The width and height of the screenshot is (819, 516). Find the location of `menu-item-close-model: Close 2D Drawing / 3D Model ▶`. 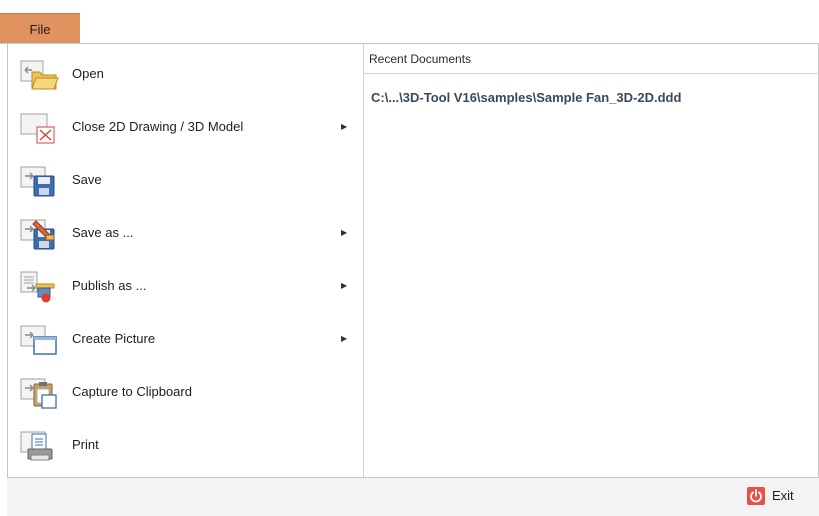

menu-item-close-model: Close 2D Drawing / 3D Model ▶ is located at coordinates (185, 127).